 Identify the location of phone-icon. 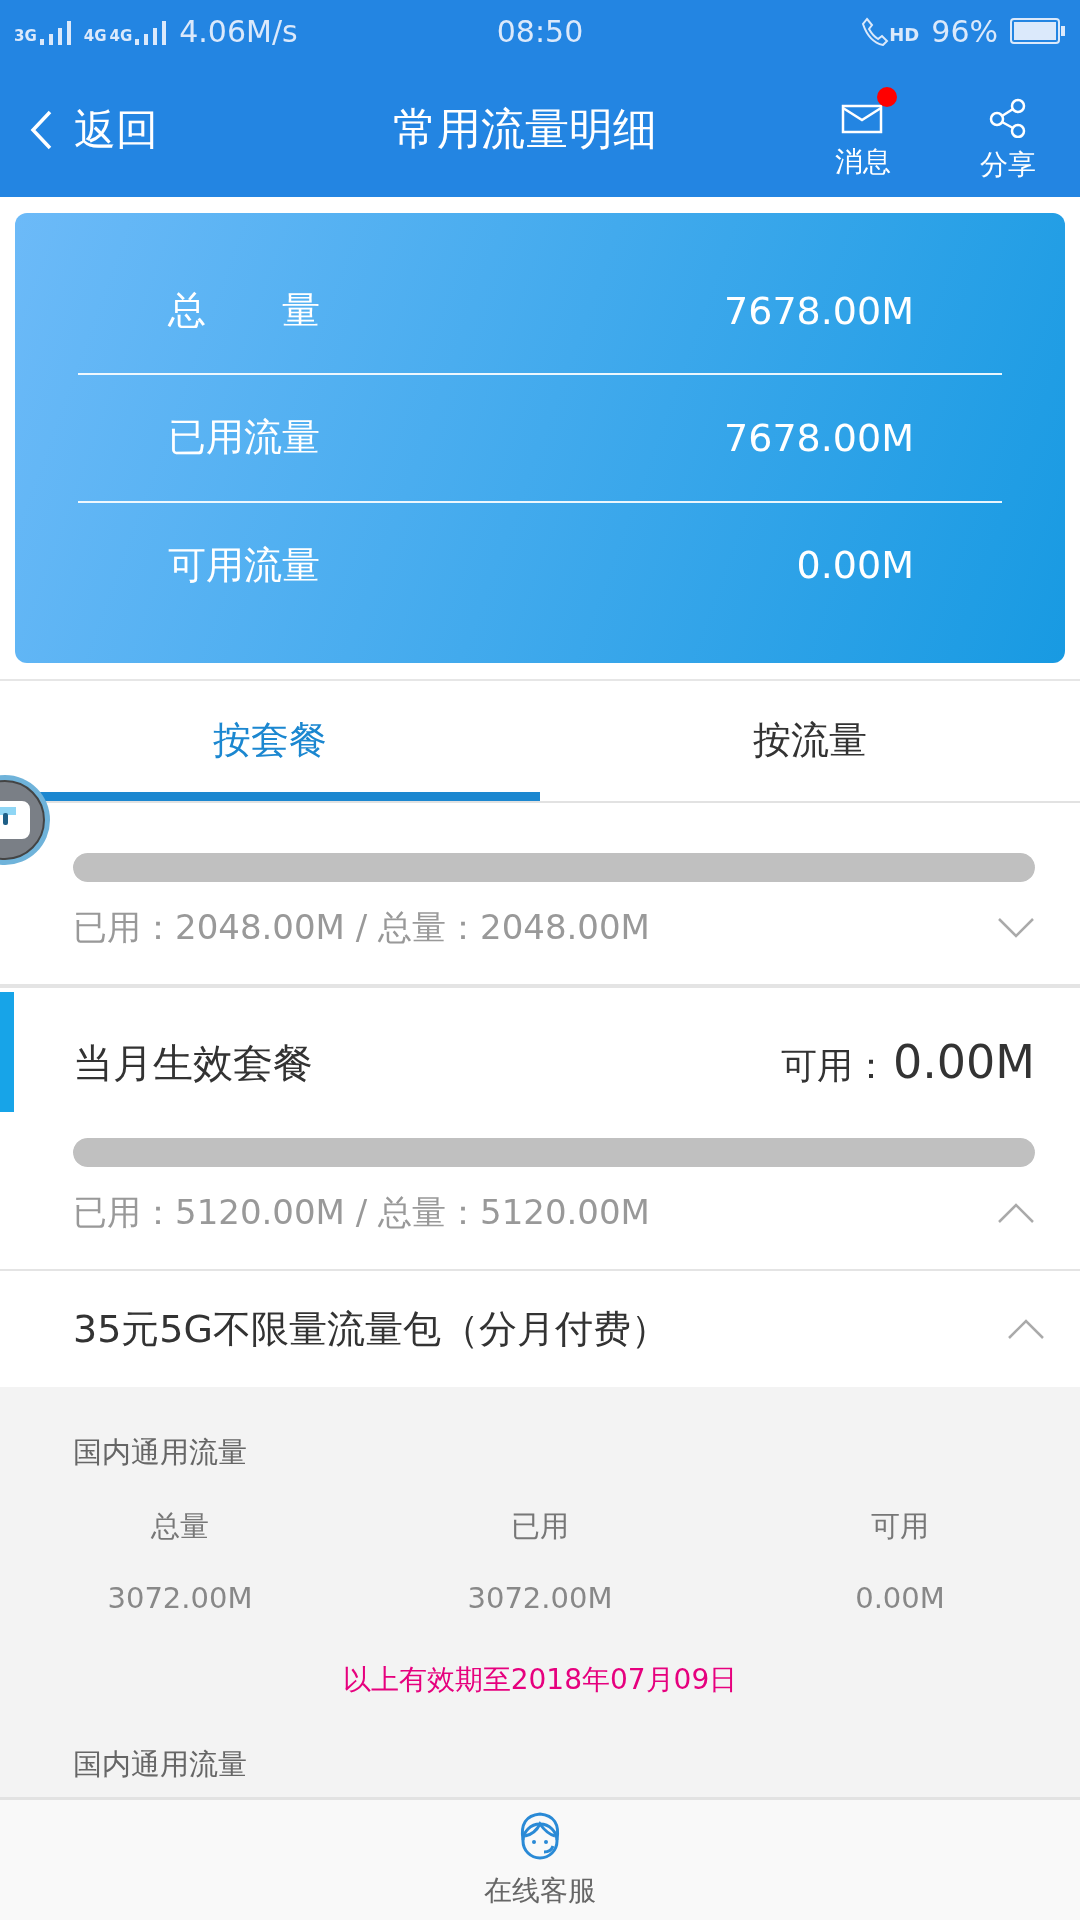
(875, 31).